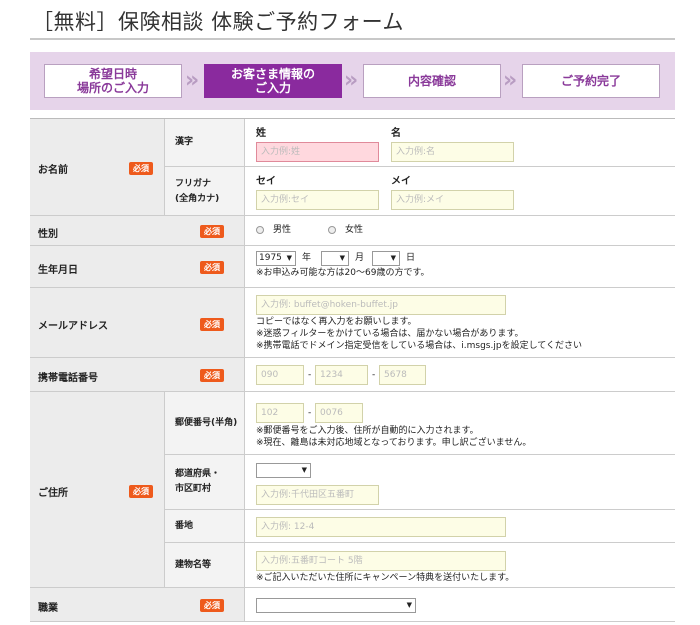 The image size is (700, 625). Describe the element at coordinates (332, 230) in the screenshot. I see `gender-female-radio` at that location.